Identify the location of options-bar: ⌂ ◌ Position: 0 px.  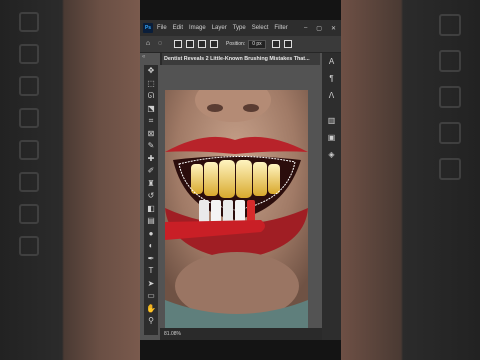
(240, 44).